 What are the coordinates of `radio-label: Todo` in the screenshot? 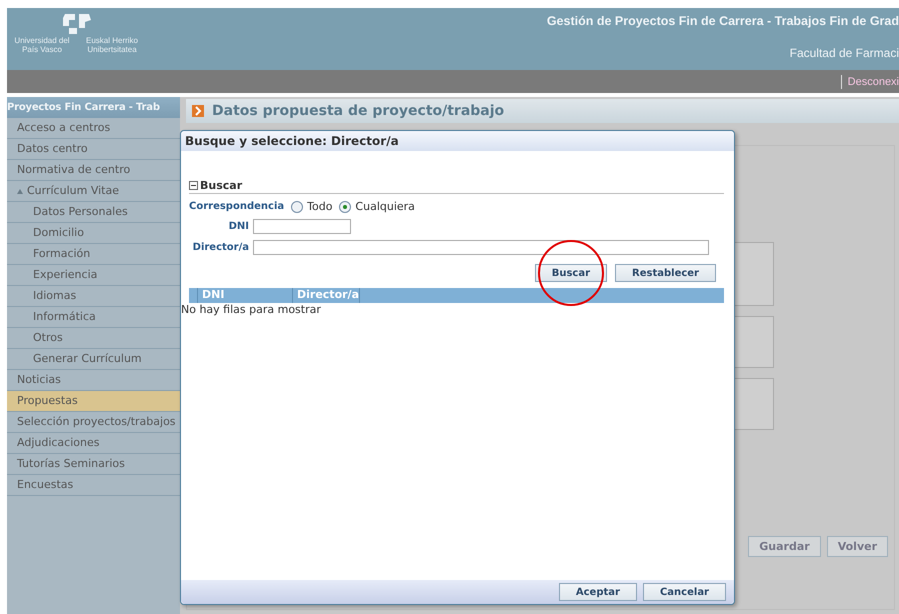 It's located at (319, 206).